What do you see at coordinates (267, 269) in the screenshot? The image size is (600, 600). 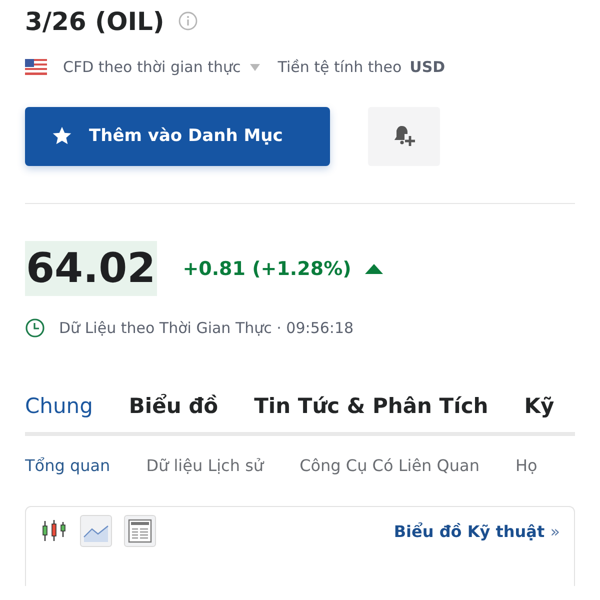 I see `price-change: +0.81 (+1.28%)` at bounding box center [267, 269].